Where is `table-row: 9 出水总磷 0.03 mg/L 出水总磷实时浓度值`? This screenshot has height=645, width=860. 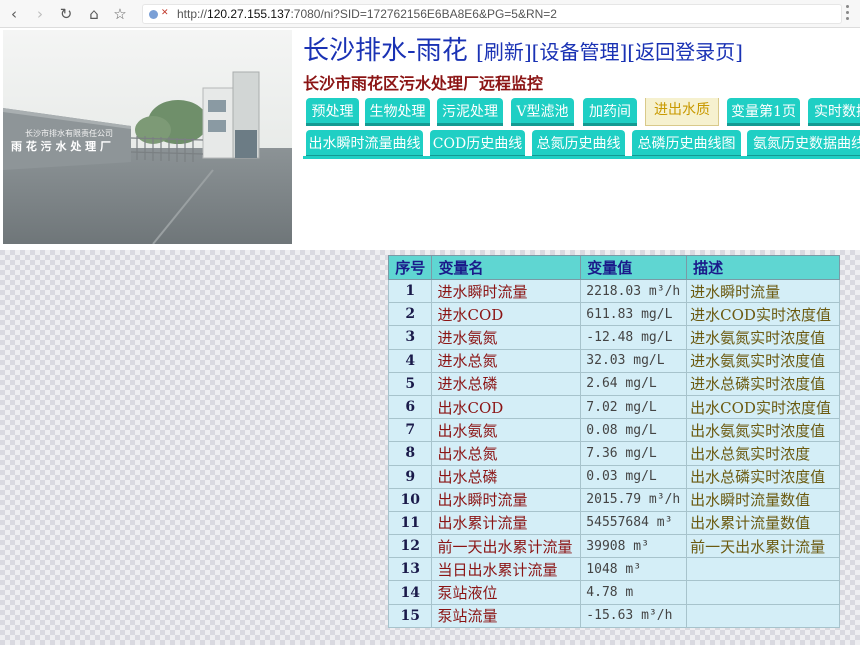 table-row: 9 出水总磷 0.03 mg/L 出水总磷实时浓度值 is located at coordinates (613, 476).